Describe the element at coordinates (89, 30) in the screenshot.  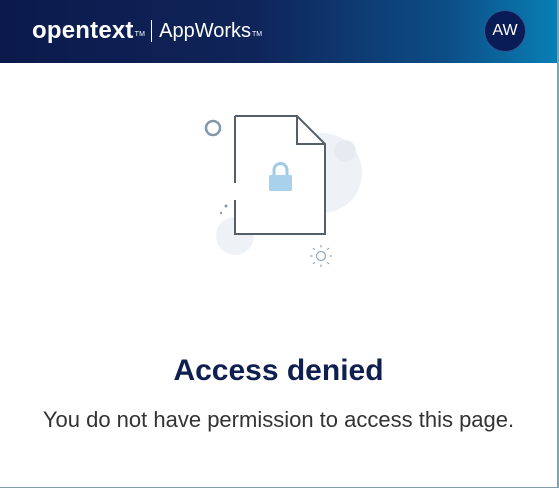
I see `opentext-logo: opentextTM` at that location.